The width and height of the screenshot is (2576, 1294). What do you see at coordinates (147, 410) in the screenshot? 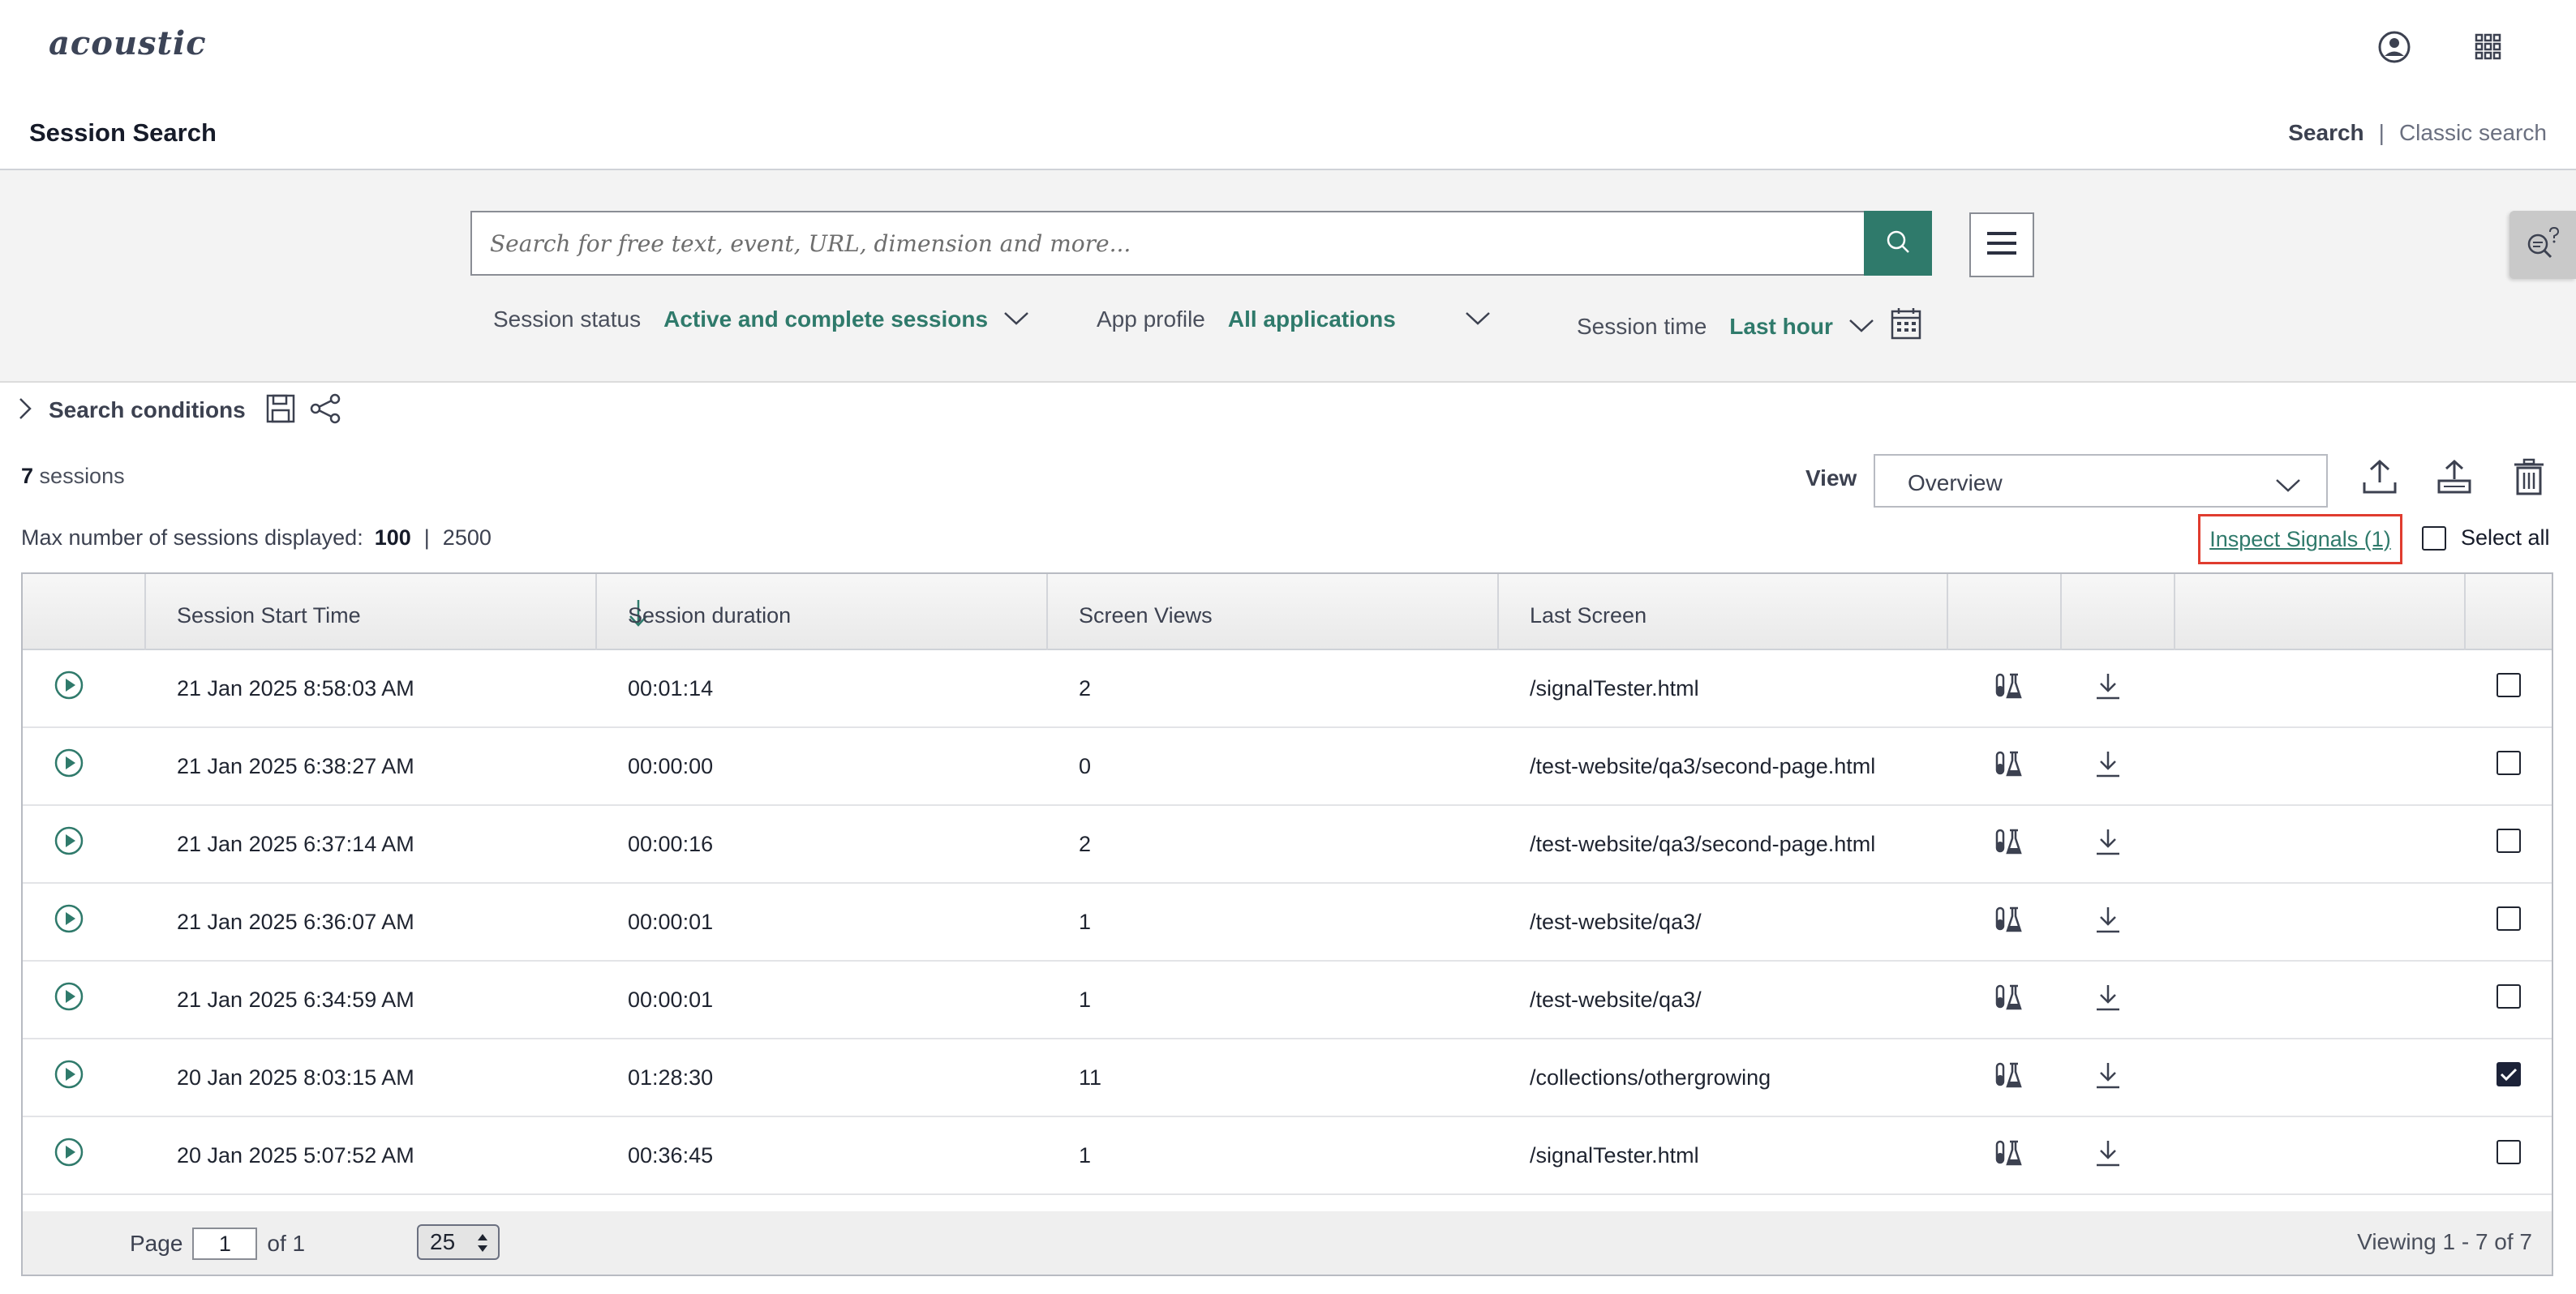
I see `search-conditions-toggle: Search conditions` at bounding box center [147, 410].